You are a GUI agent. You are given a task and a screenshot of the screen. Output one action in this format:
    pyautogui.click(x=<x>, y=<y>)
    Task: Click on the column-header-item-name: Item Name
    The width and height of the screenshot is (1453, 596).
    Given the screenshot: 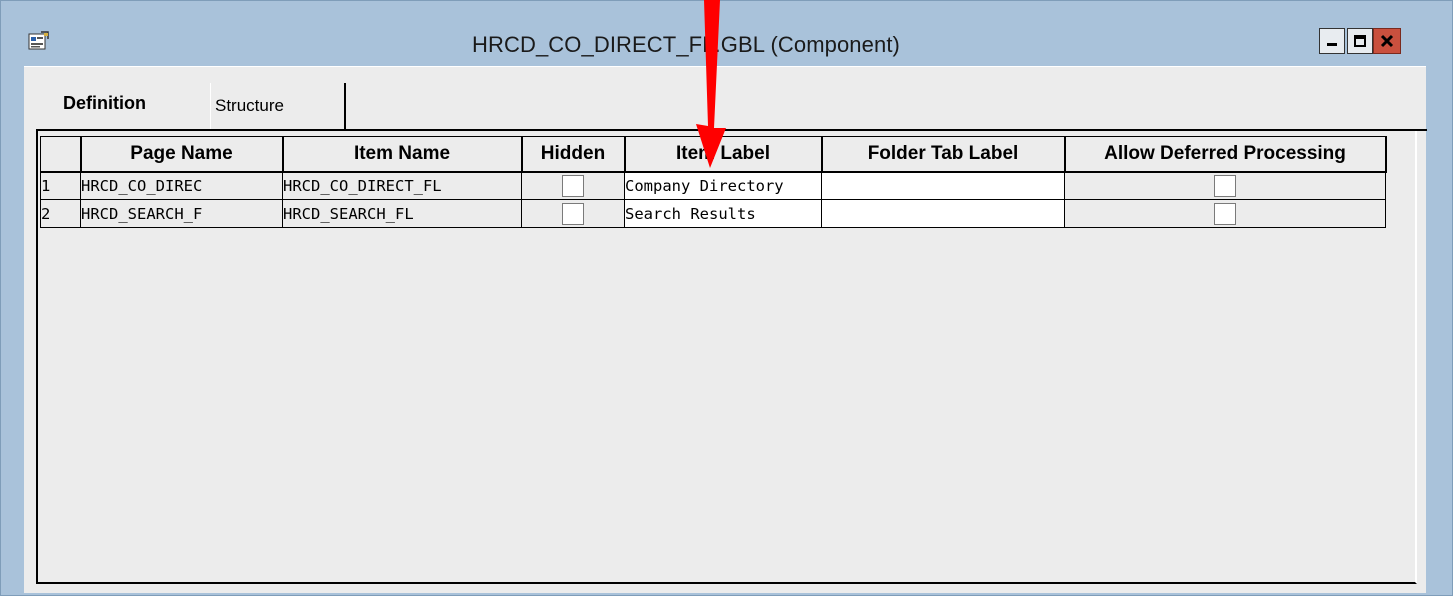 What is the action you would take?
    pyautogui.click(x=402, y=154)
    